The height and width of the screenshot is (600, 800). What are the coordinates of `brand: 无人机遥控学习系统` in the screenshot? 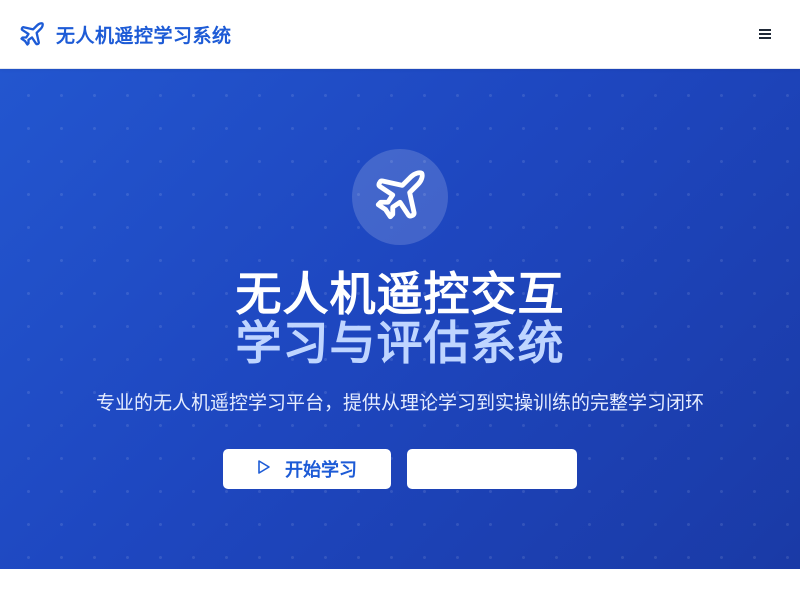 It's located at (125, 34).